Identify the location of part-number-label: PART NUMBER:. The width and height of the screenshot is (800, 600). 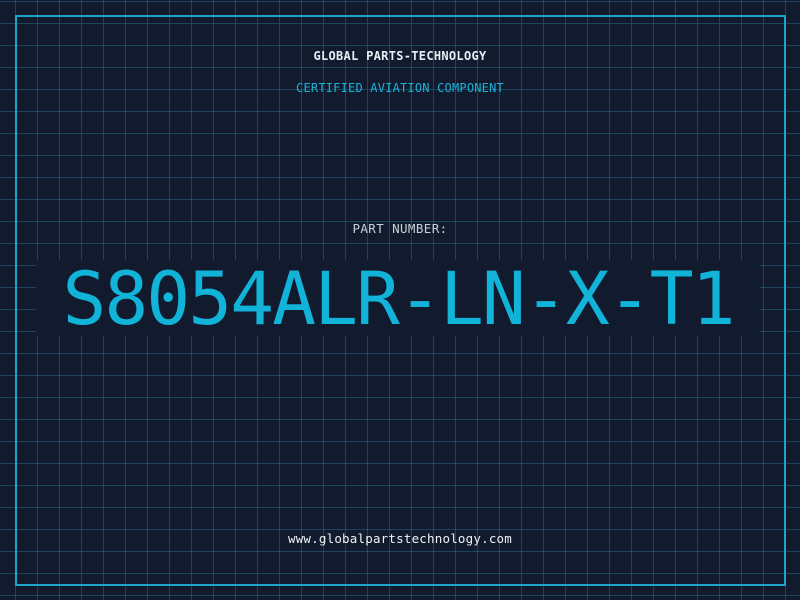
(400, 228).